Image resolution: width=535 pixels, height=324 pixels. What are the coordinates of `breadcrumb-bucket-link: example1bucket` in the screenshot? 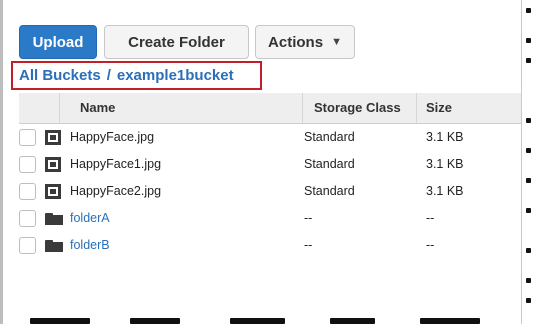 It's located at (175, 75).